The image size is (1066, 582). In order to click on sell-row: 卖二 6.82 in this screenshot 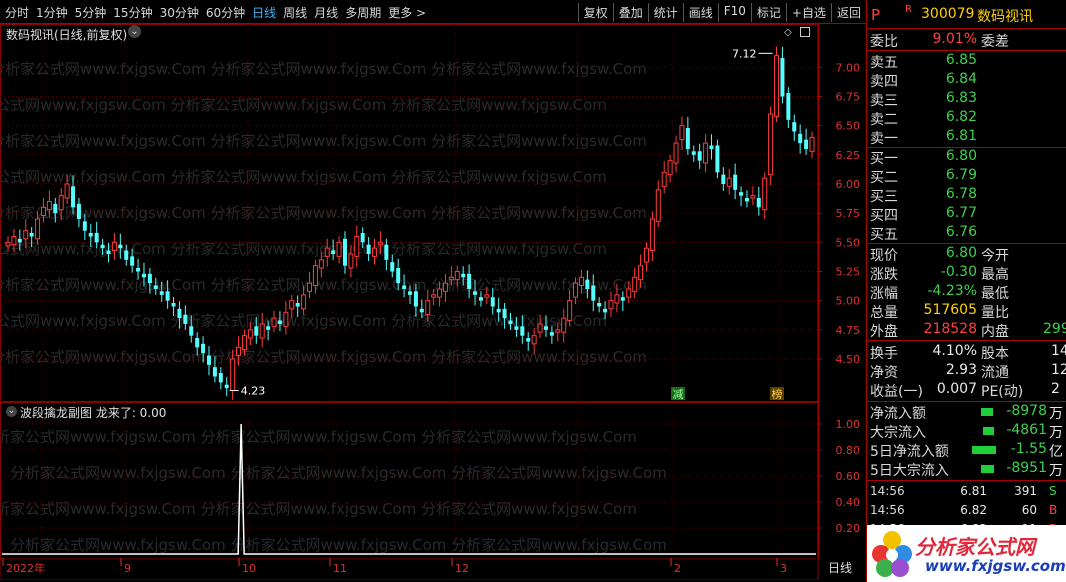, I will do `click(966, 118)`.